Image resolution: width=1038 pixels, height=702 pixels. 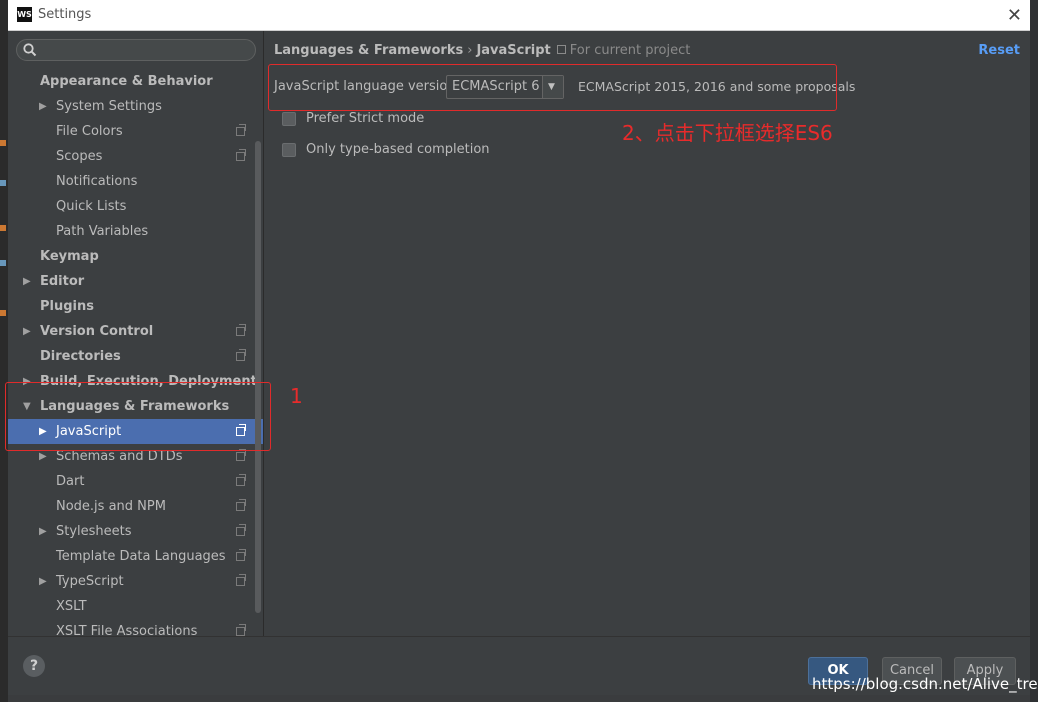 I want to click on sidebar-item-label: Plugins, so click(x=67, y=306).